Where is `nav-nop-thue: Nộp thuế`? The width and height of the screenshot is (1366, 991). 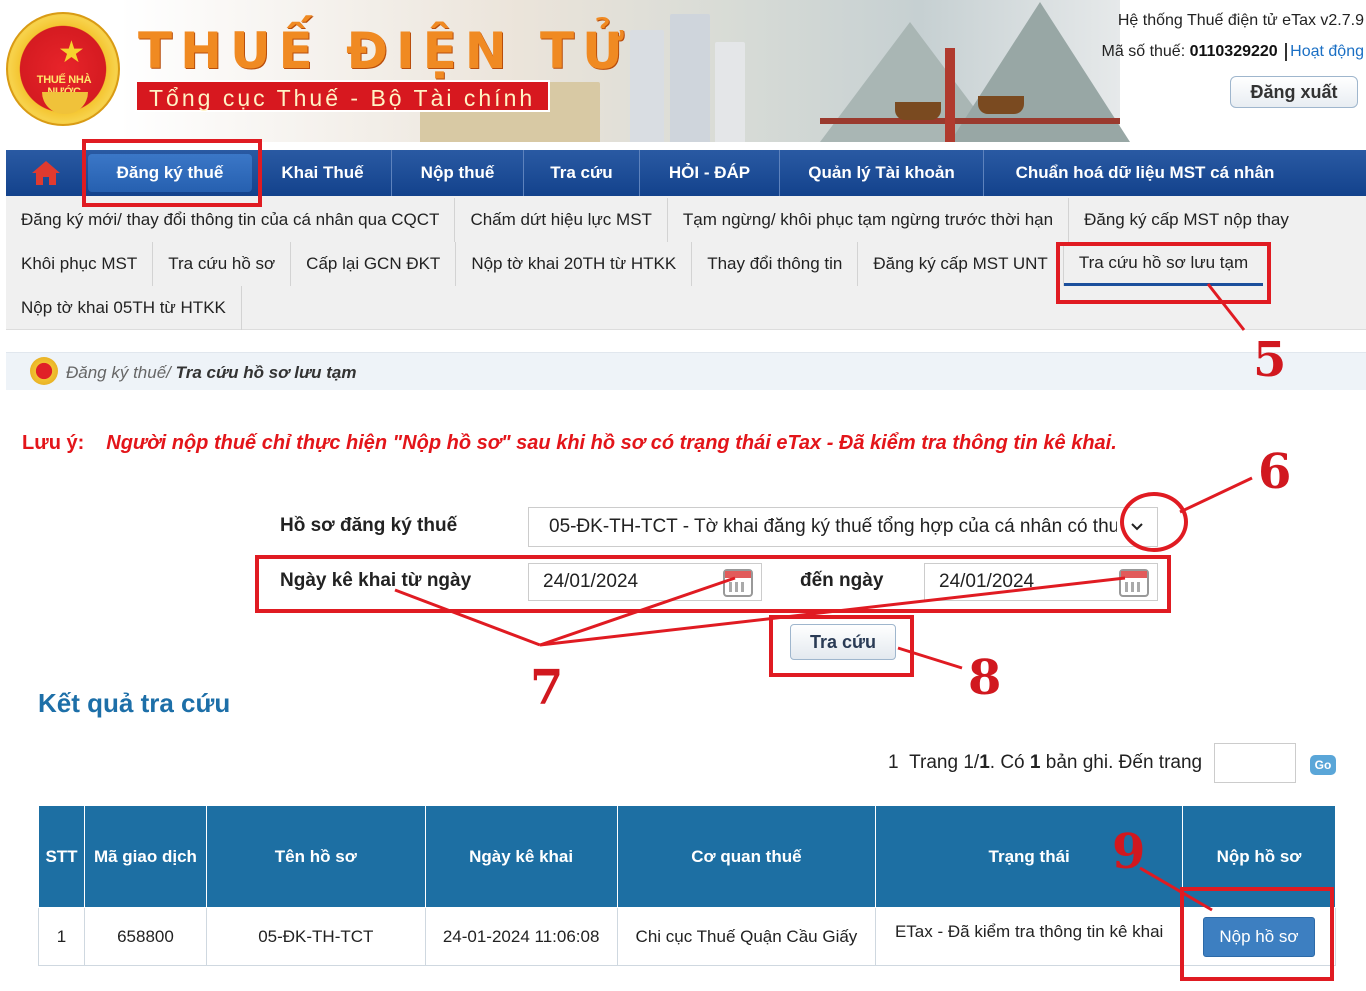 nav-nop-thue: Nộp thuế is located at coordinates (458, 173).